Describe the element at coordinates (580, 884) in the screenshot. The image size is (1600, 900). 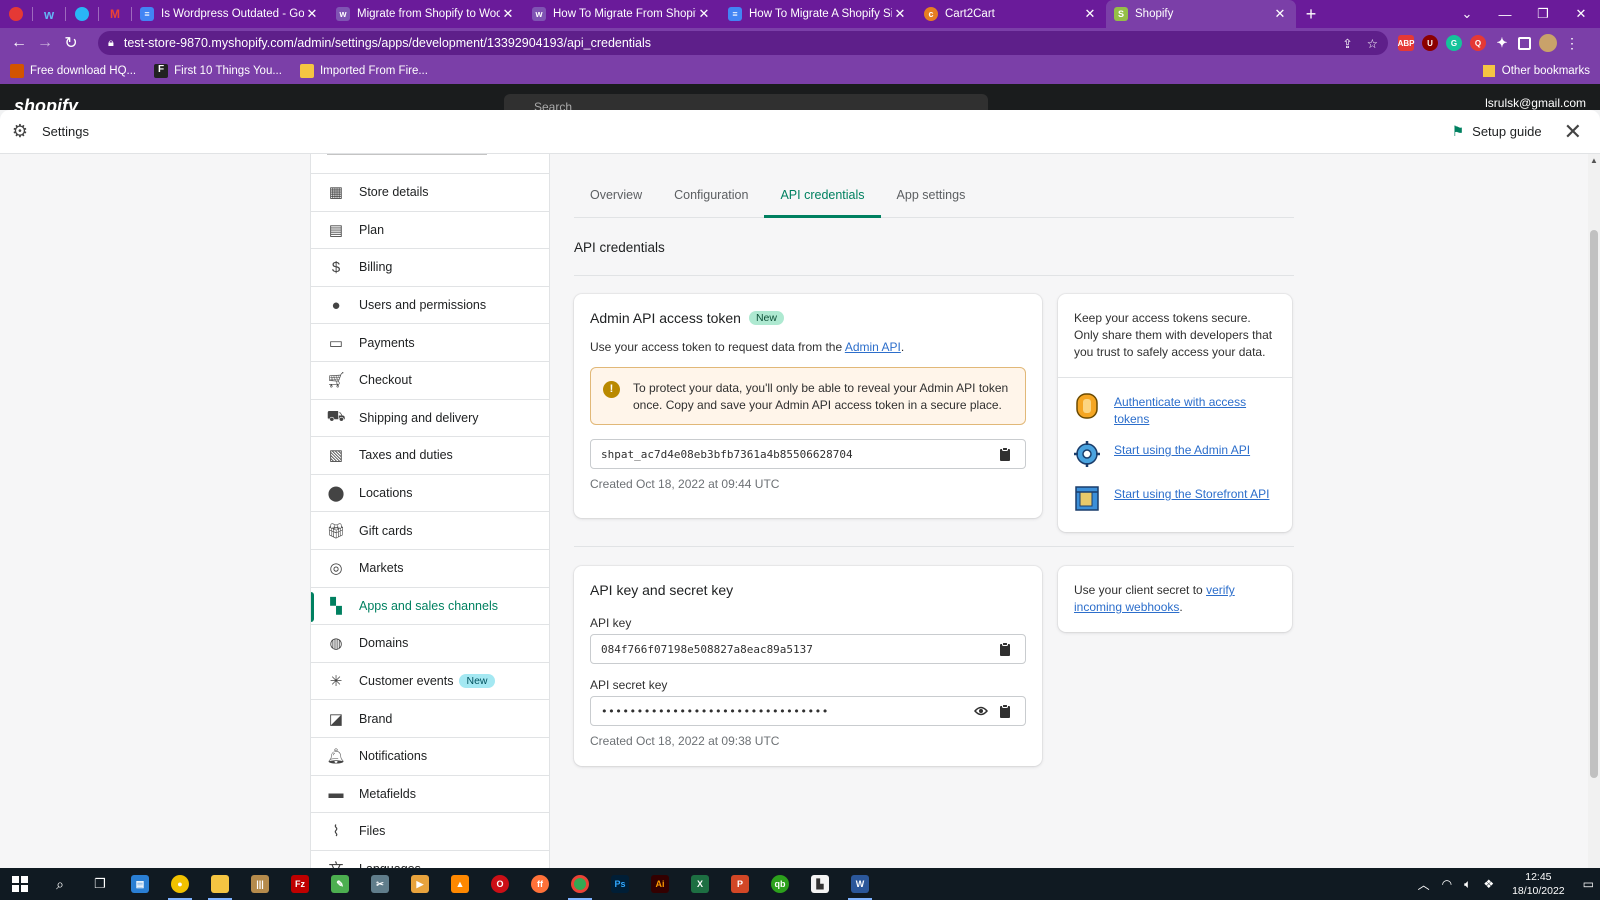
I see `chrome-icon` at that location.